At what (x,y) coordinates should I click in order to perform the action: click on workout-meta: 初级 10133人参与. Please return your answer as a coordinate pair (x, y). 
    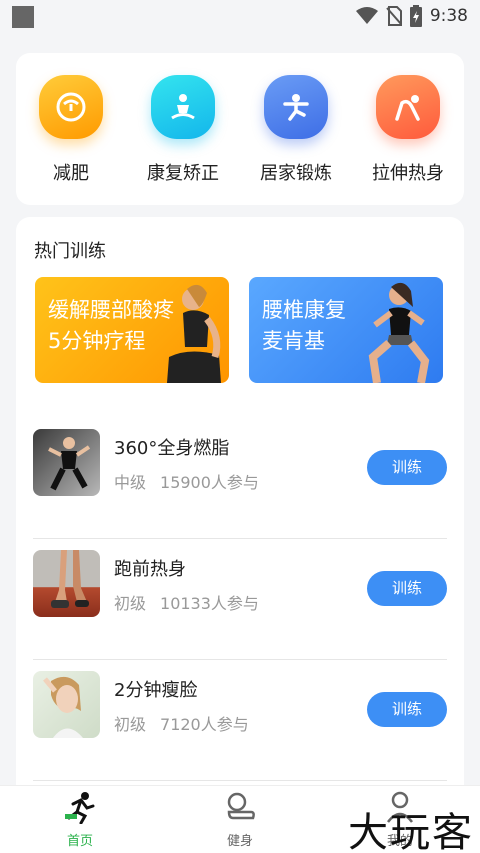
    Looking at the image, I should click on (186, 602).